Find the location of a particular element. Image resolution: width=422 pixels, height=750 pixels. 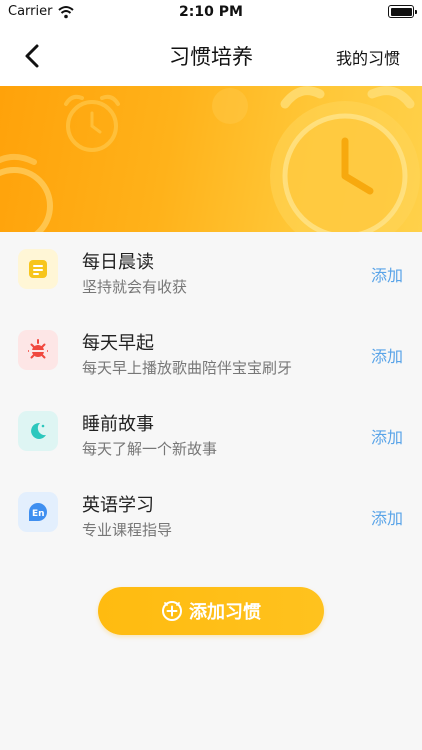

add-habit-button: 添加习惯 is located at coordinates (211, 611).